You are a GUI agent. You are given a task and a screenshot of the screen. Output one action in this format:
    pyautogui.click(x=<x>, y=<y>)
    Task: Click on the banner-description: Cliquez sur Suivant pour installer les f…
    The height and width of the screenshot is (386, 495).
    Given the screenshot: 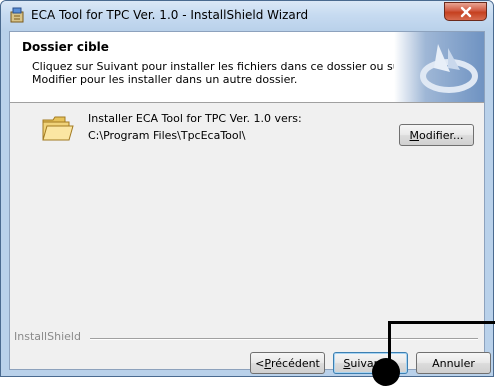 What is the action you would take?
    pyautogui.click(x=218, y=73)
    